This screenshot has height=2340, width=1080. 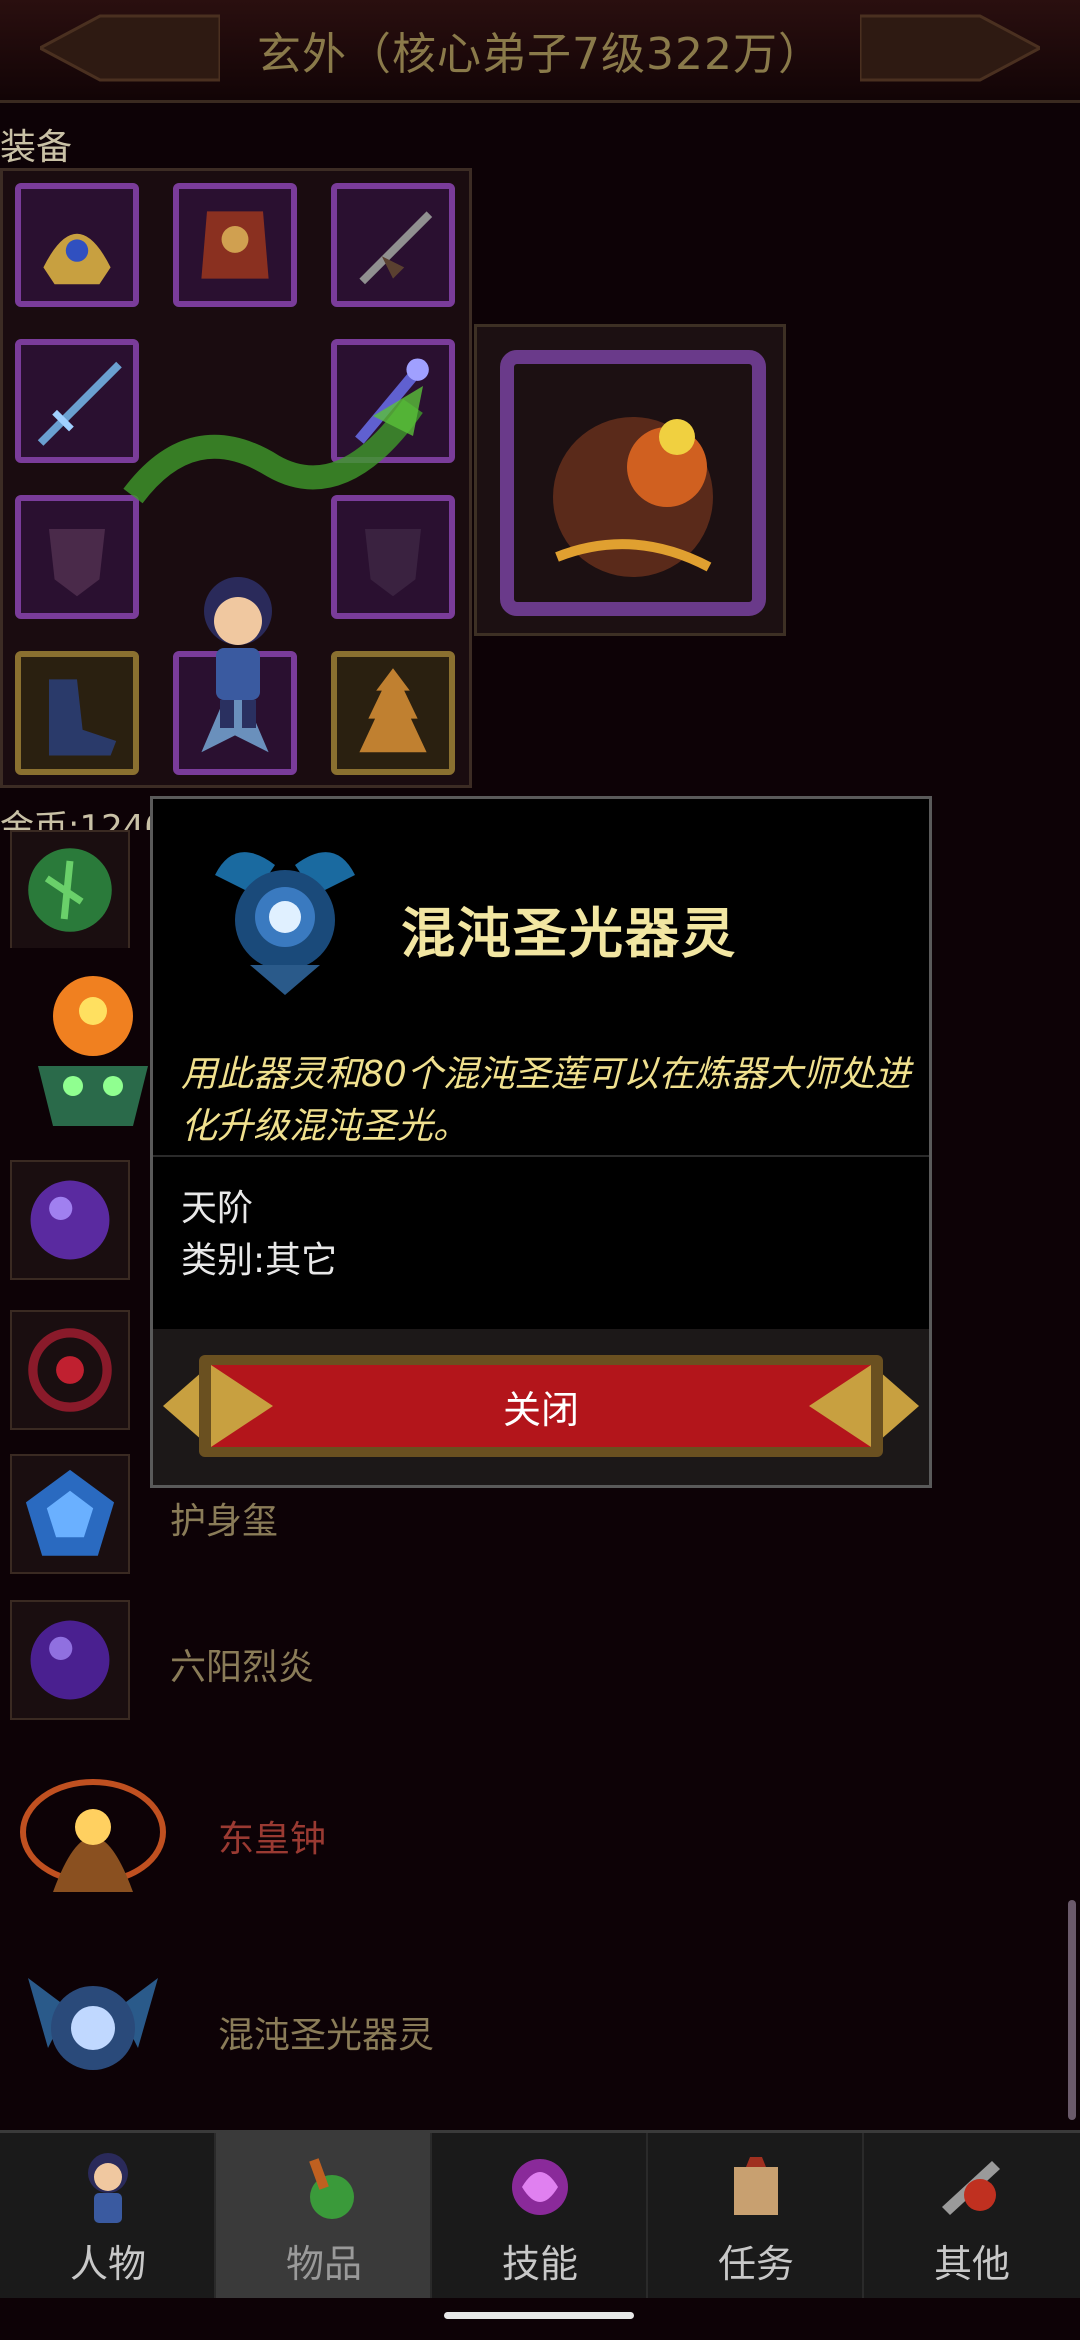 What do you see at coordinates (323, 2264) in the screenshot?
I see `tab-label: 物品` at bounding box center [323, 2264].